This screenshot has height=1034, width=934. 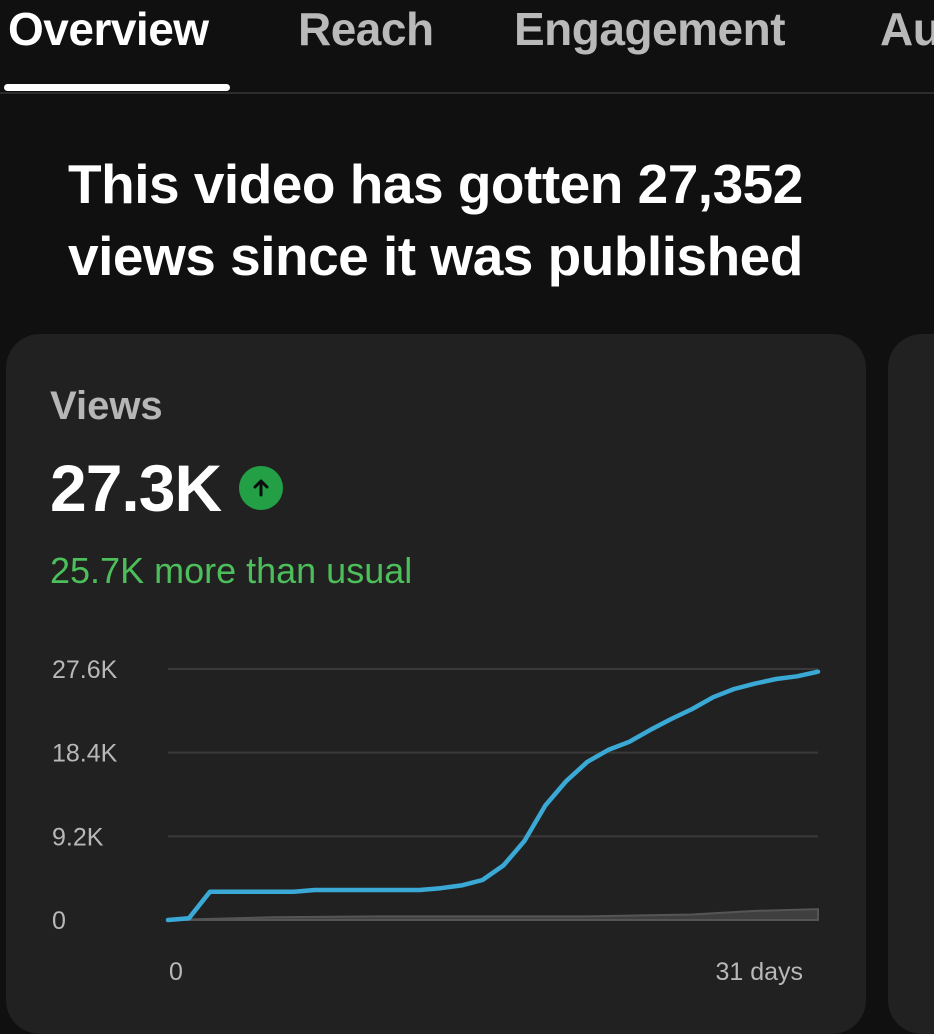 I want to click on x-tick-label: 31 days, so click(x=759, y=972).